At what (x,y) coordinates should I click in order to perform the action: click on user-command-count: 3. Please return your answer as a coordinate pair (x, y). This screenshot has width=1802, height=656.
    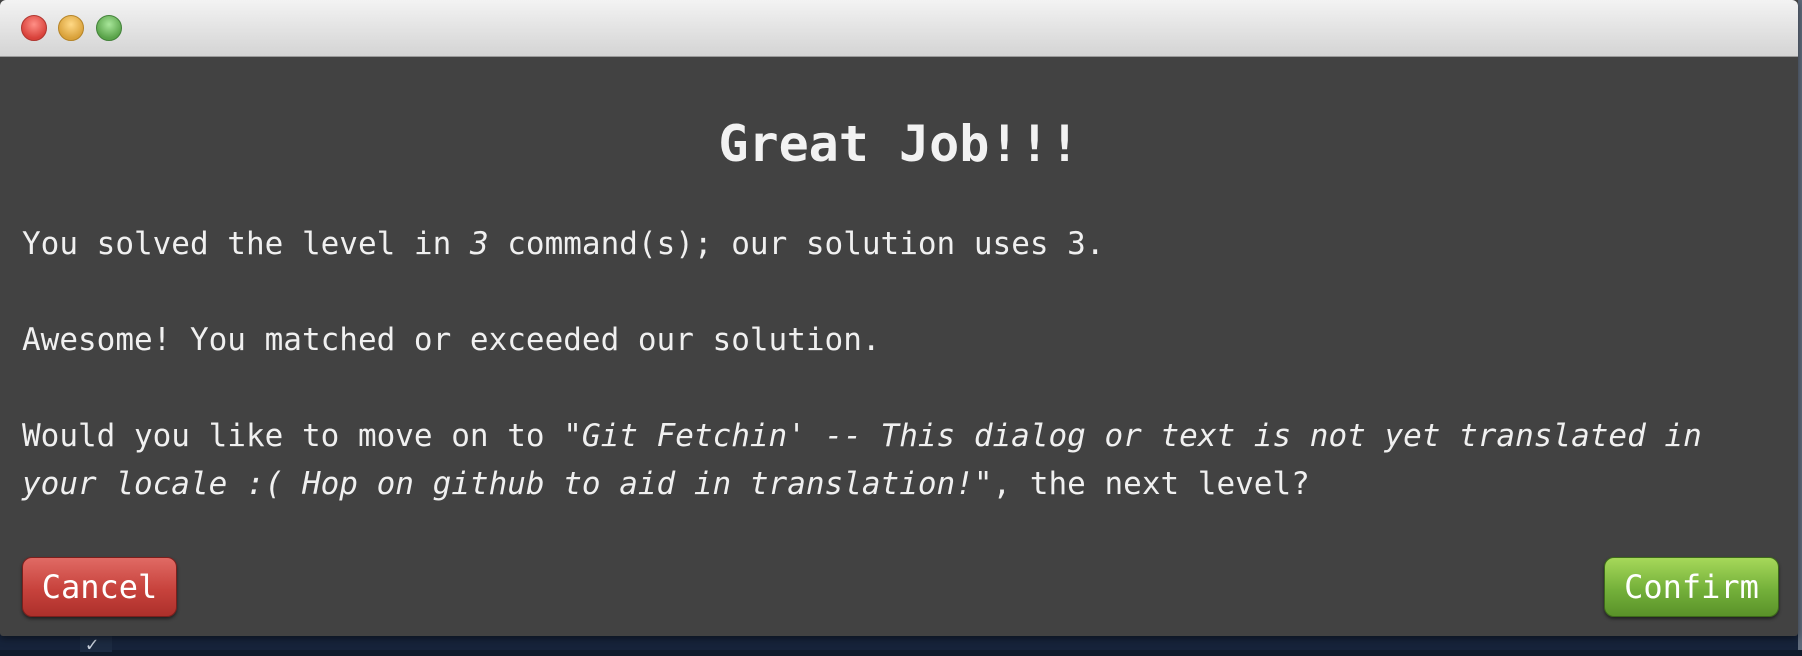
    Looking at the image, I should click on (479, 244).